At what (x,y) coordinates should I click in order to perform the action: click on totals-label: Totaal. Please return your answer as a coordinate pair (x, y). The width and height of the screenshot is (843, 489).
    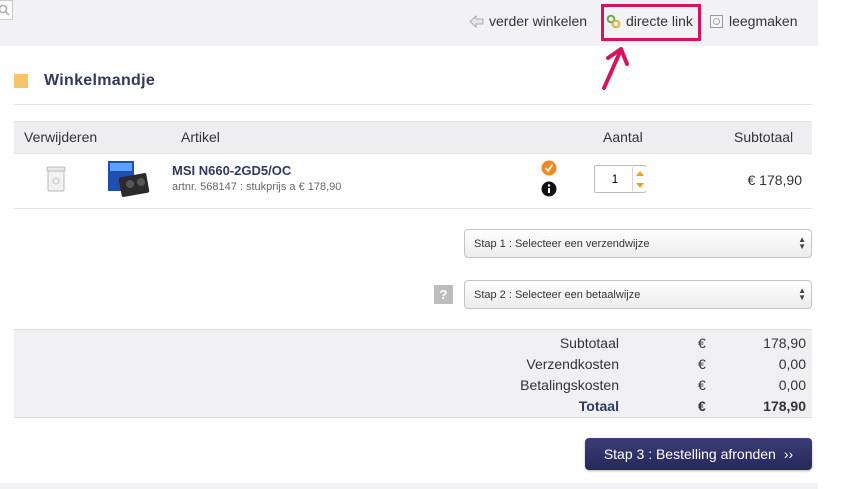
    Looking at the image, I should click on (598, 406).